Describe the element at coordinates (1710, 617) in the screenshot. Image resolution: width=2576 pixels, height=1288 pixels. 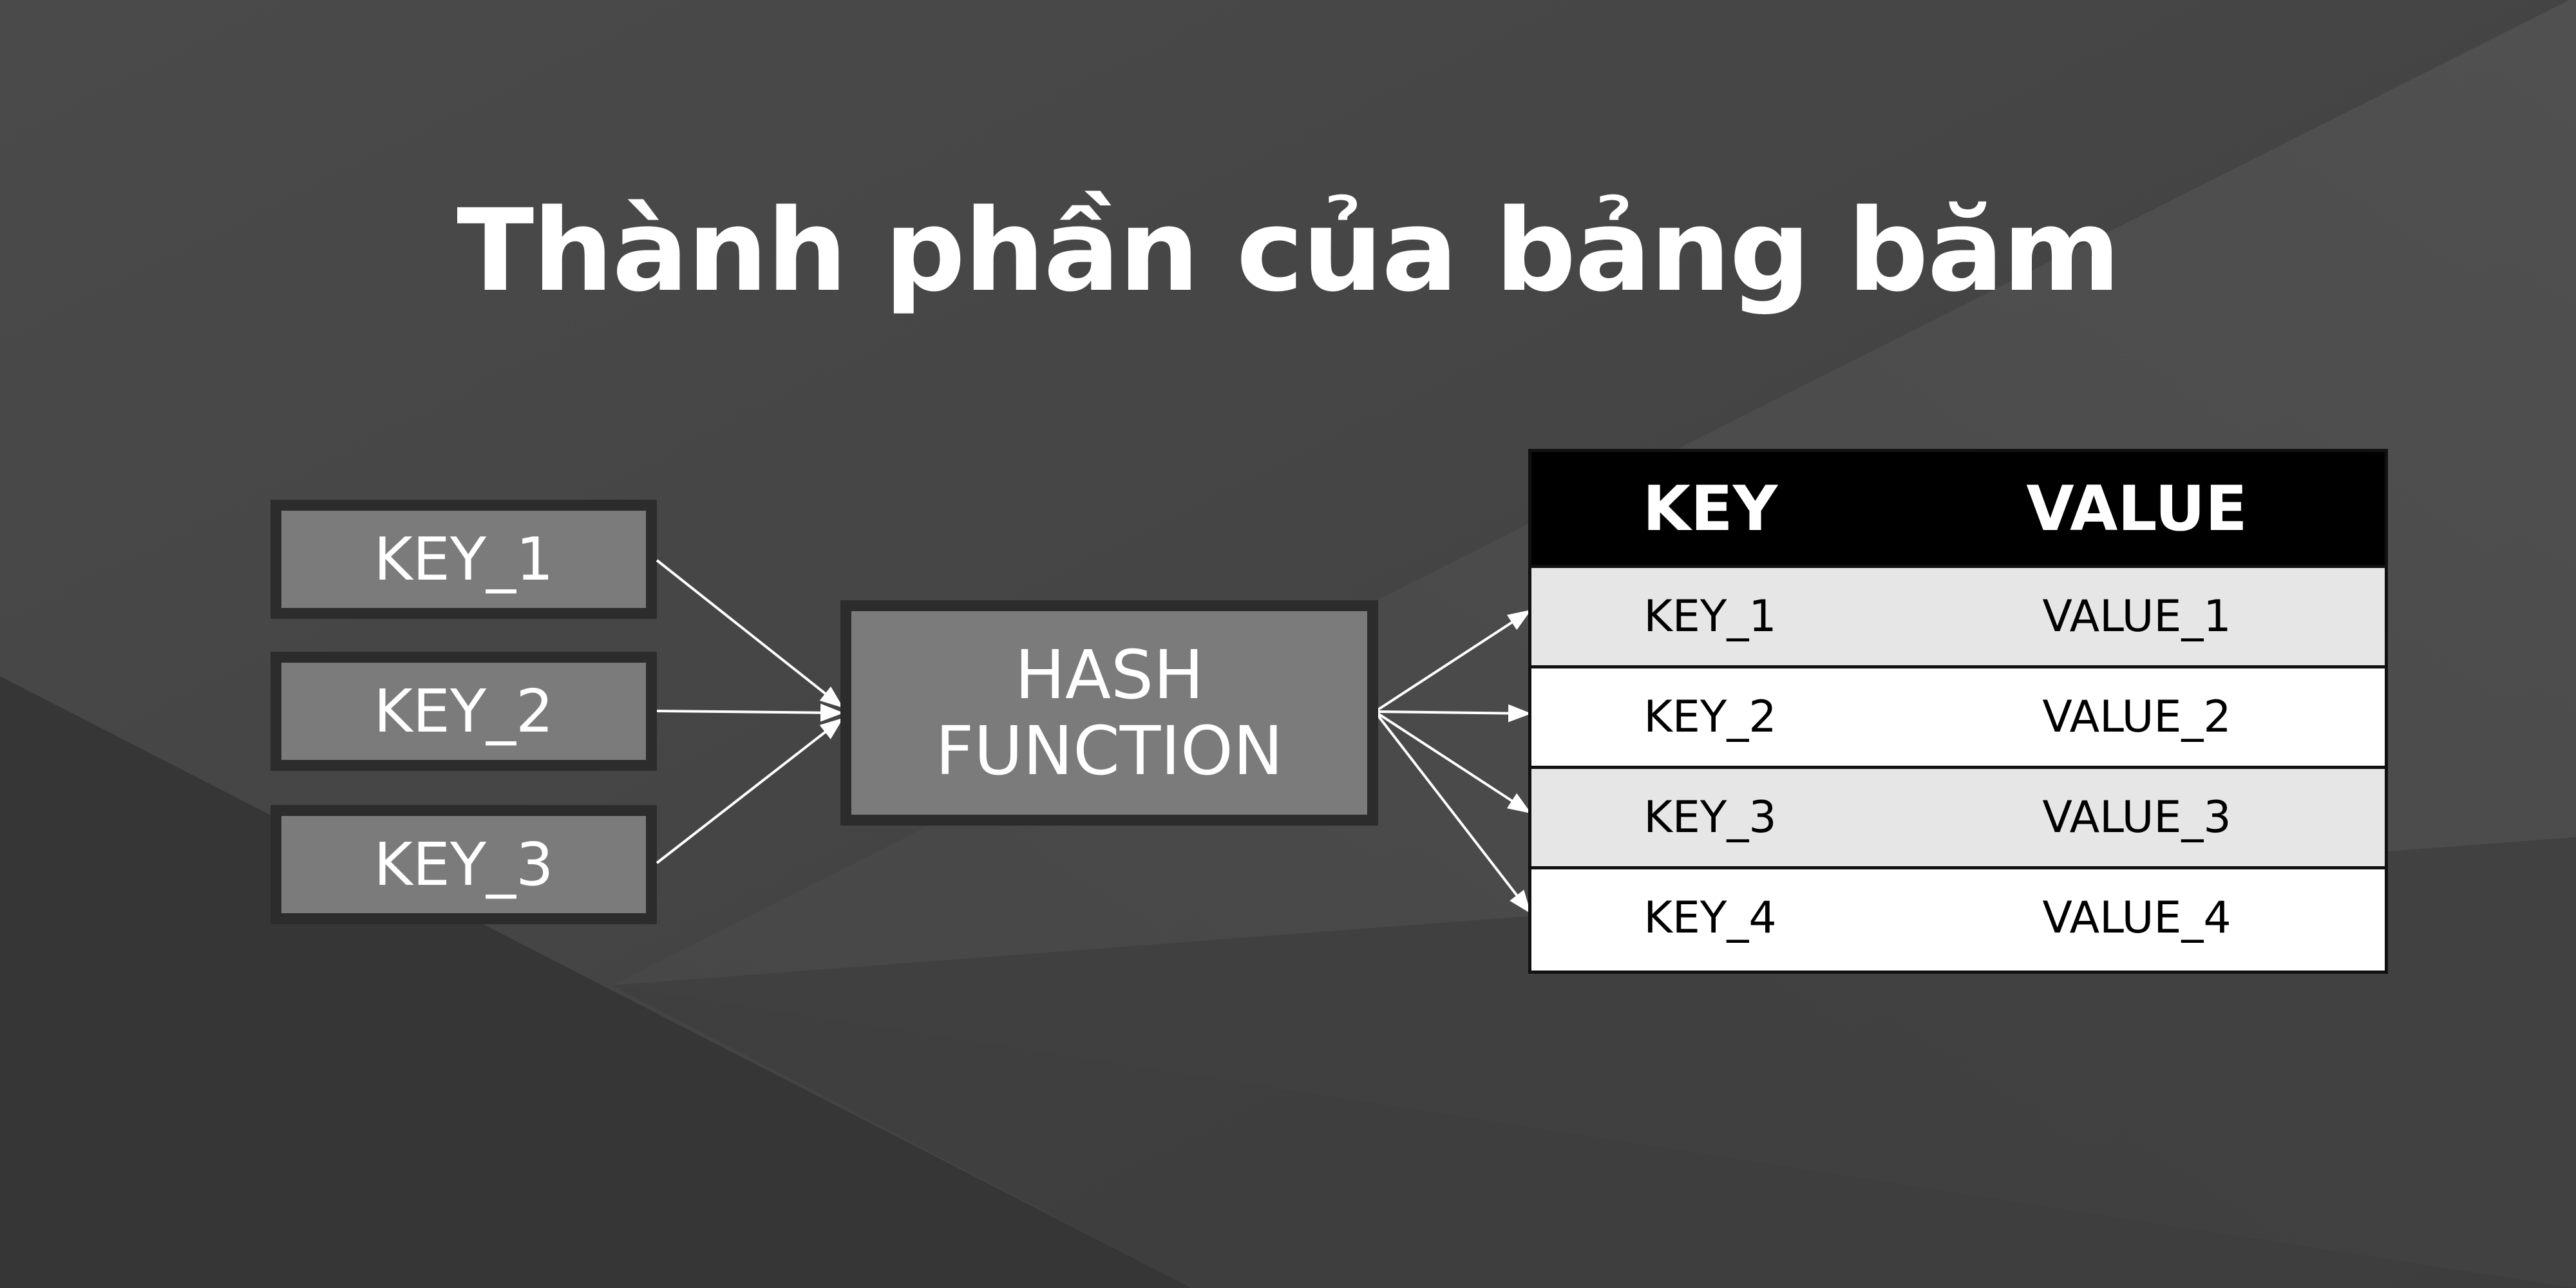
I see `row-key: KEY_1` at that location.